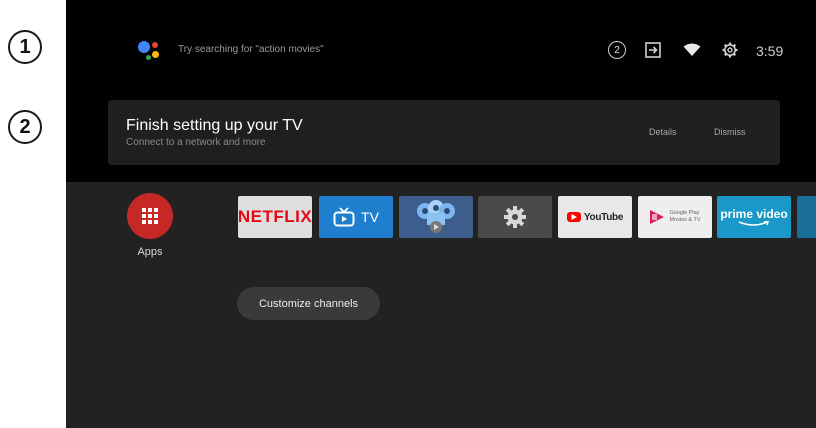 The width and height of the screenshot is (816, 428). I want to click on prime-video-tile: prime video, so click(754, 217).